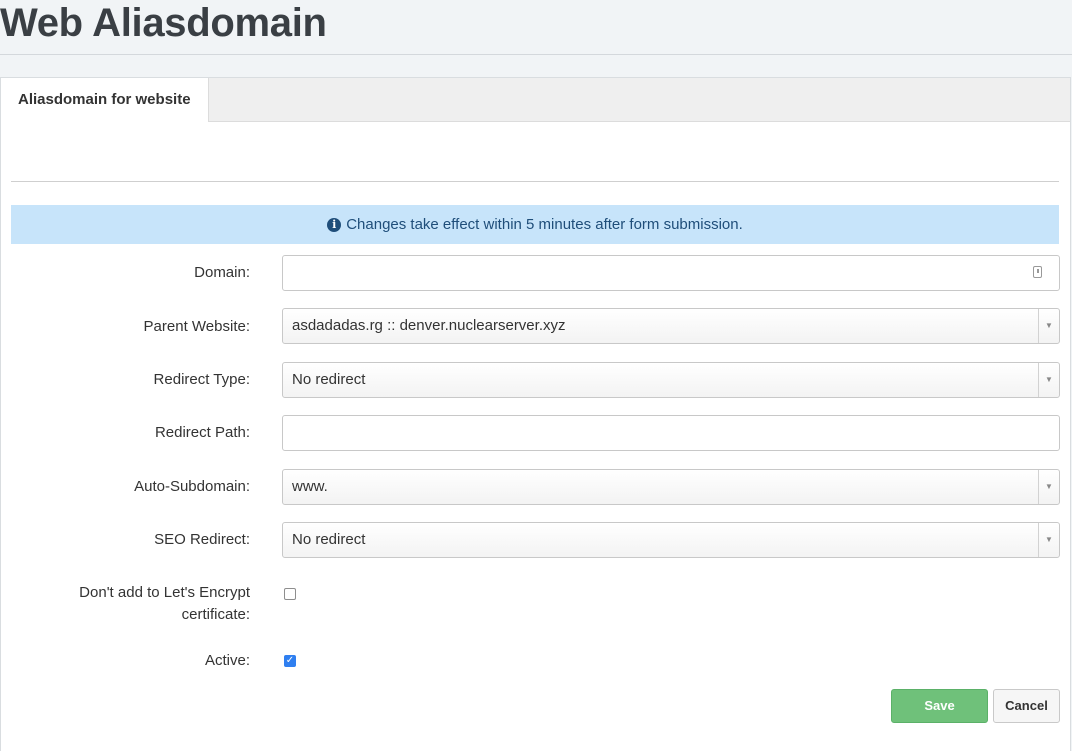  I want to click on auto-subdomain-value: www., so click(310, 486).